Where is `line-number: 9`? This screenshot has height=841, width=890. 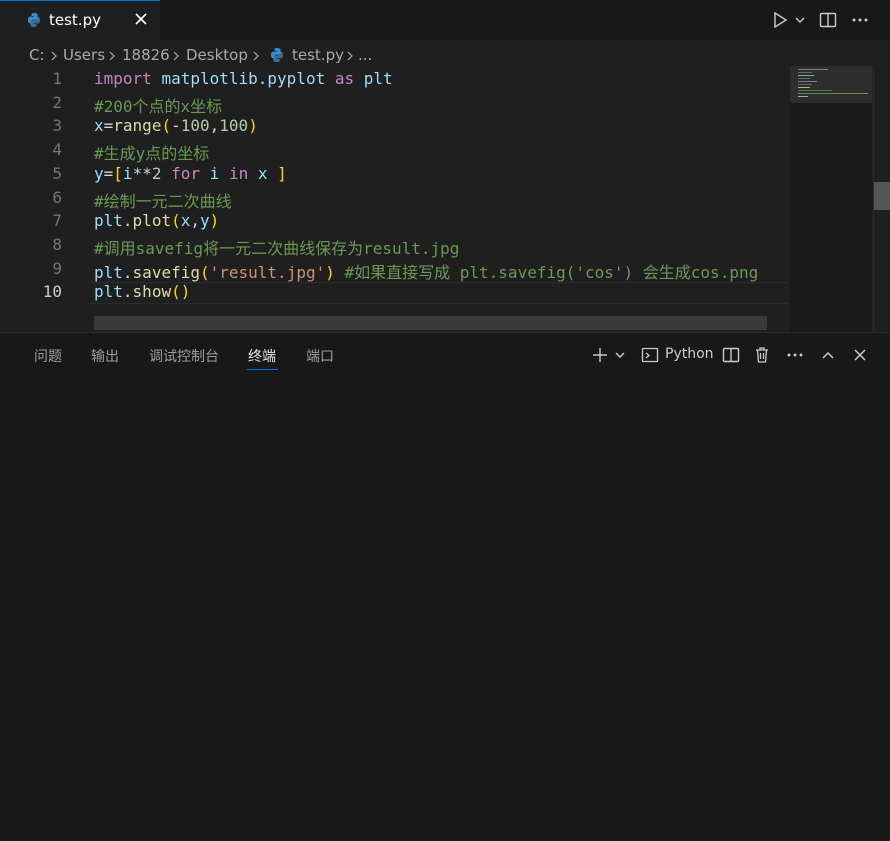 line-number: 9 is located at coordinates (57, 268).